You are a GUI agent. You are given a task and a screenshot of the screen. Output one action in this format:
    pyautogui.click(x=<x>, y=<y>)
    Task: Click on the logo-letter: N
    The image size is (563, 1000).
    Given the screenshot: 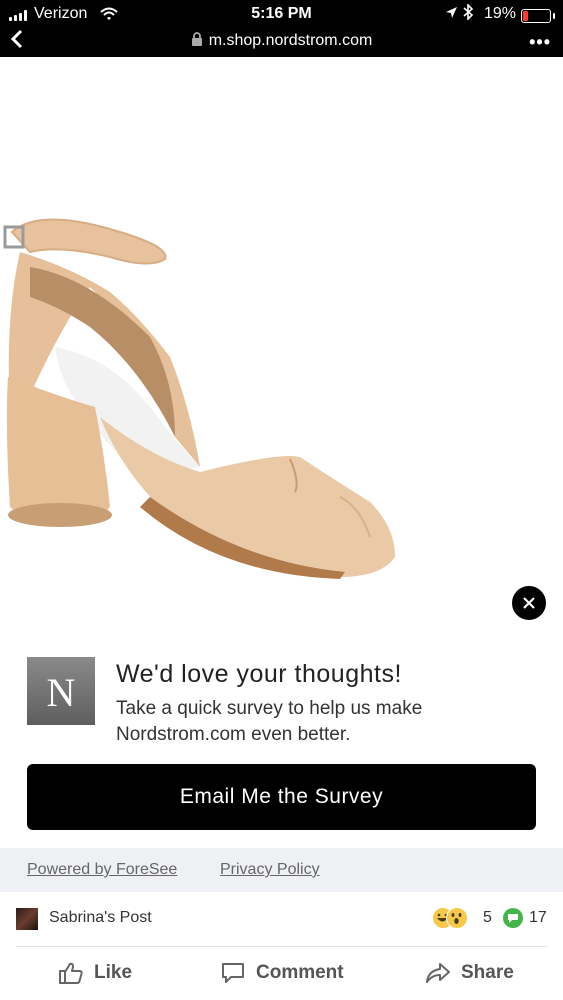 What is the action you would take?
    pyautogui.click(x=61, y=692)
    